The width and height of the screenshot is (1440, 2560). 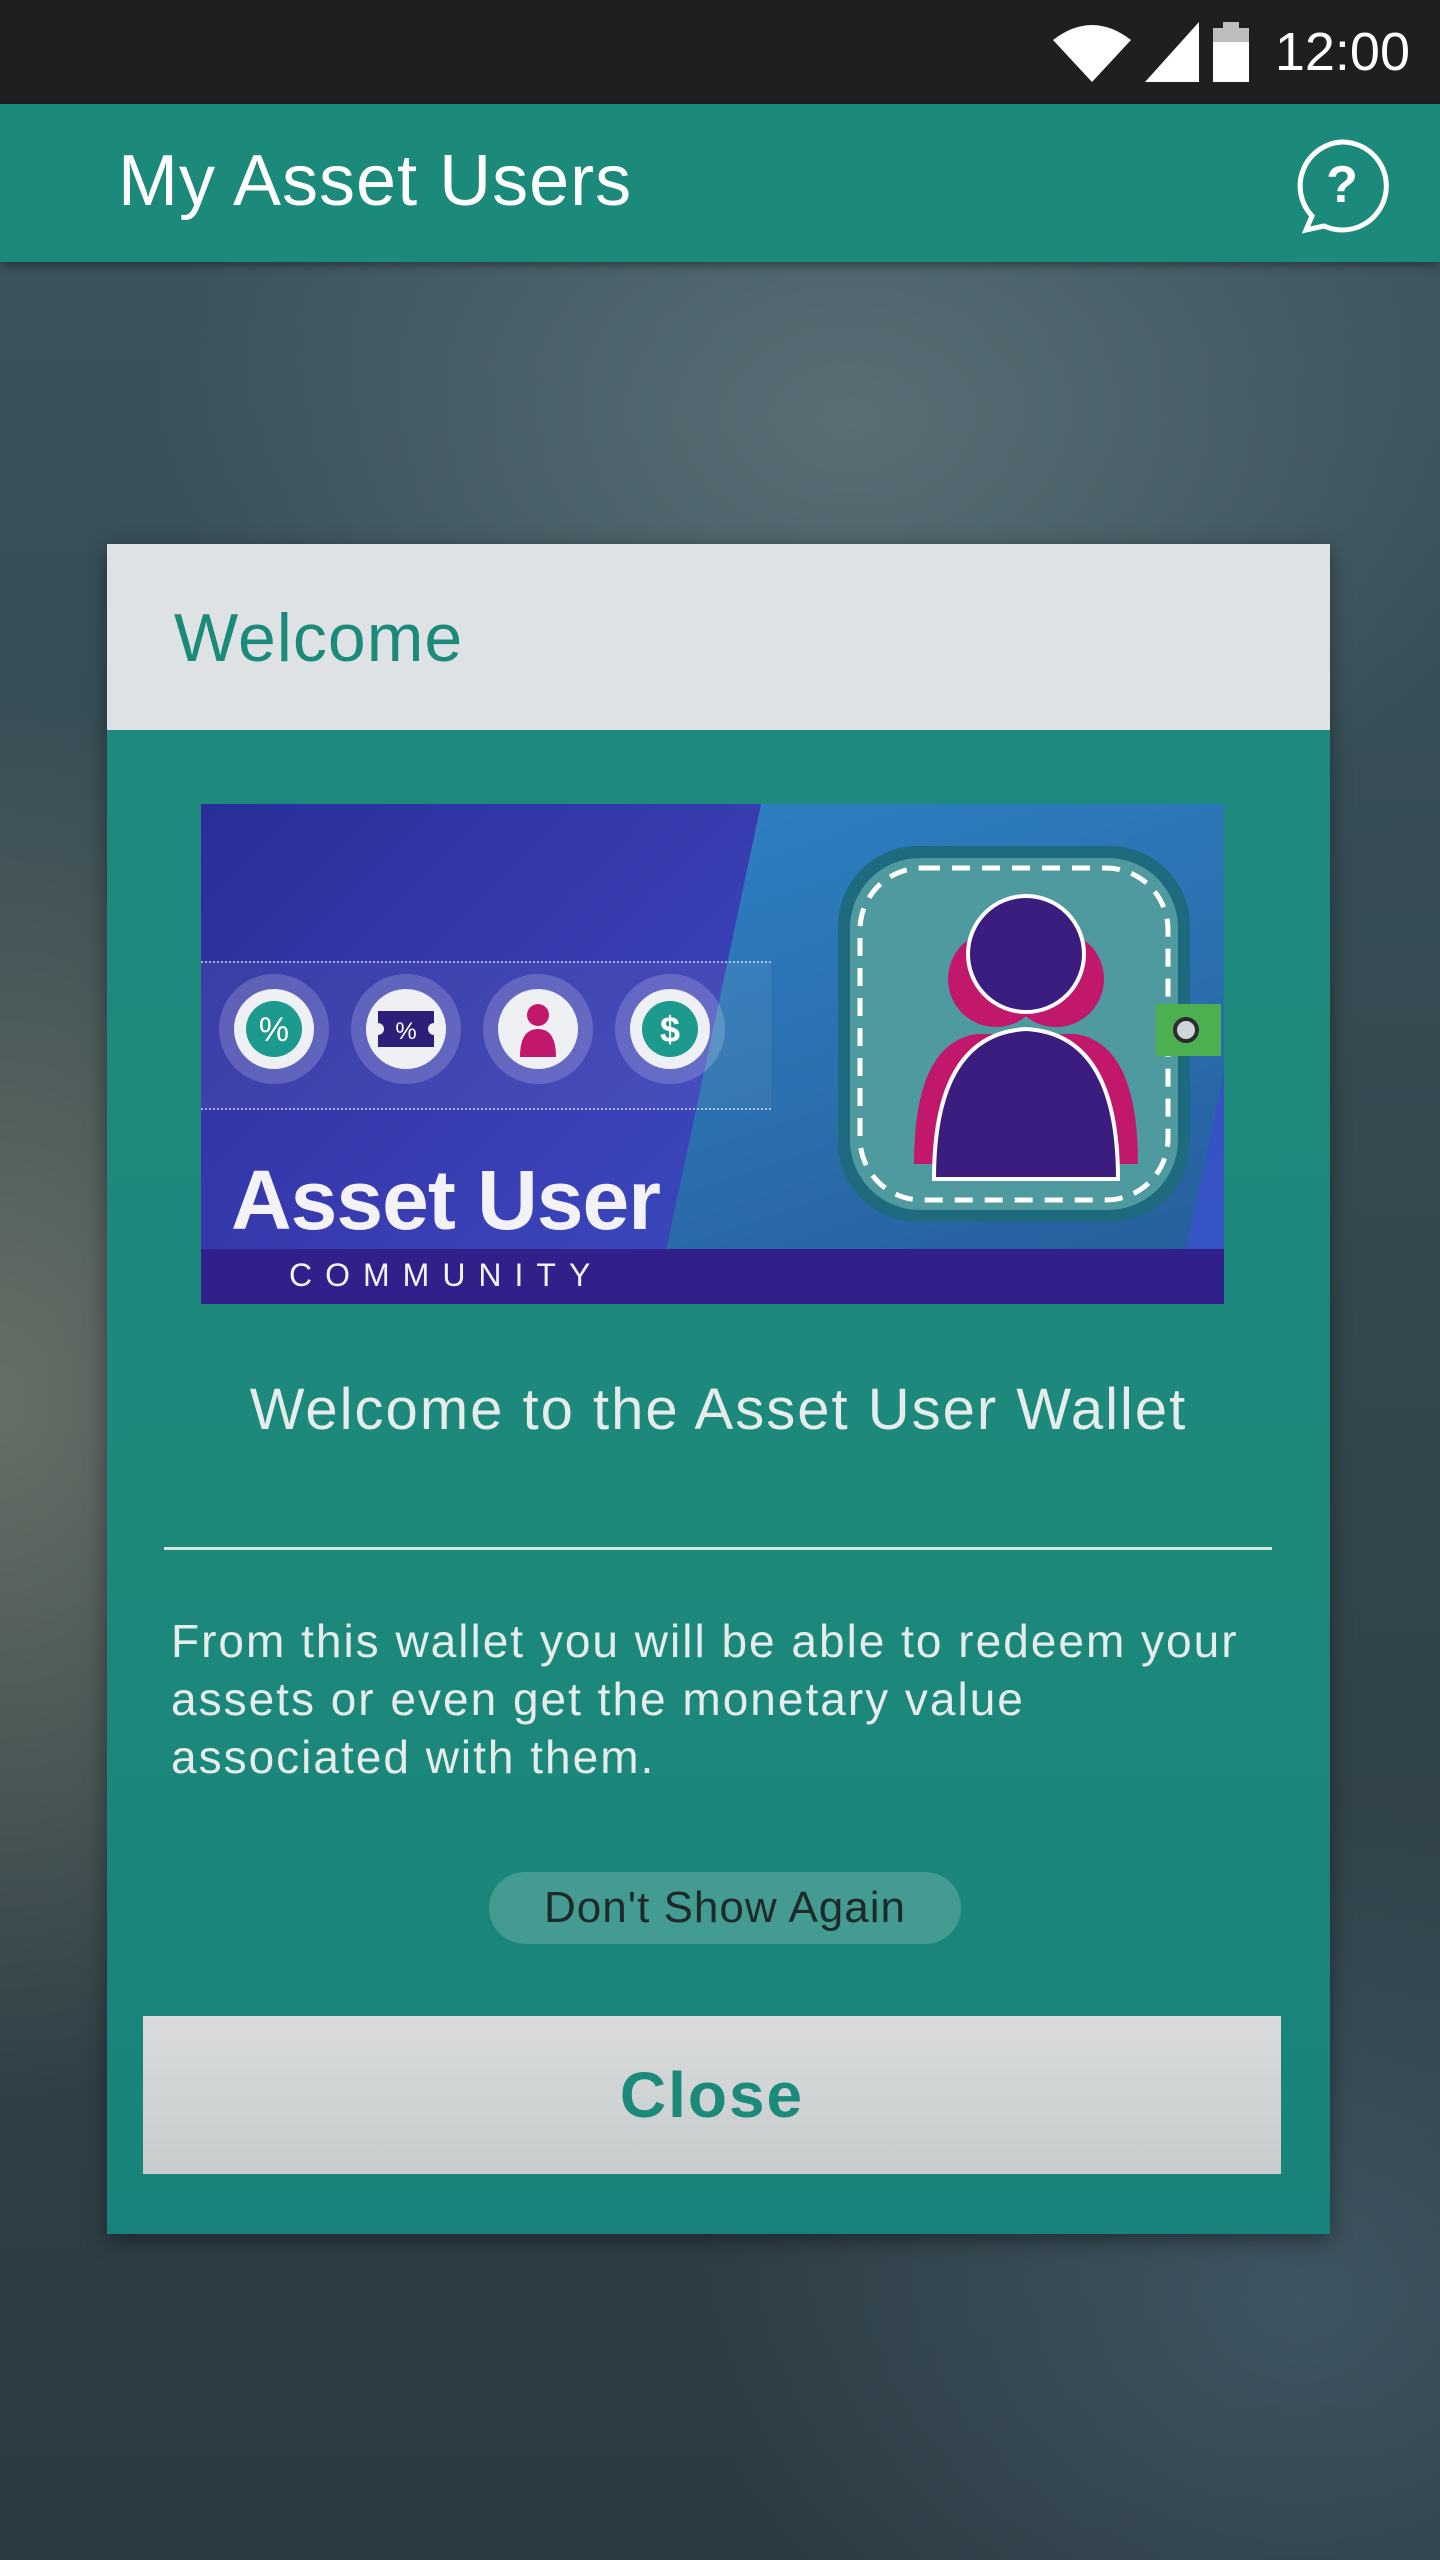 I want to click on dollar-icon: $, so click(x=670, y=1029).